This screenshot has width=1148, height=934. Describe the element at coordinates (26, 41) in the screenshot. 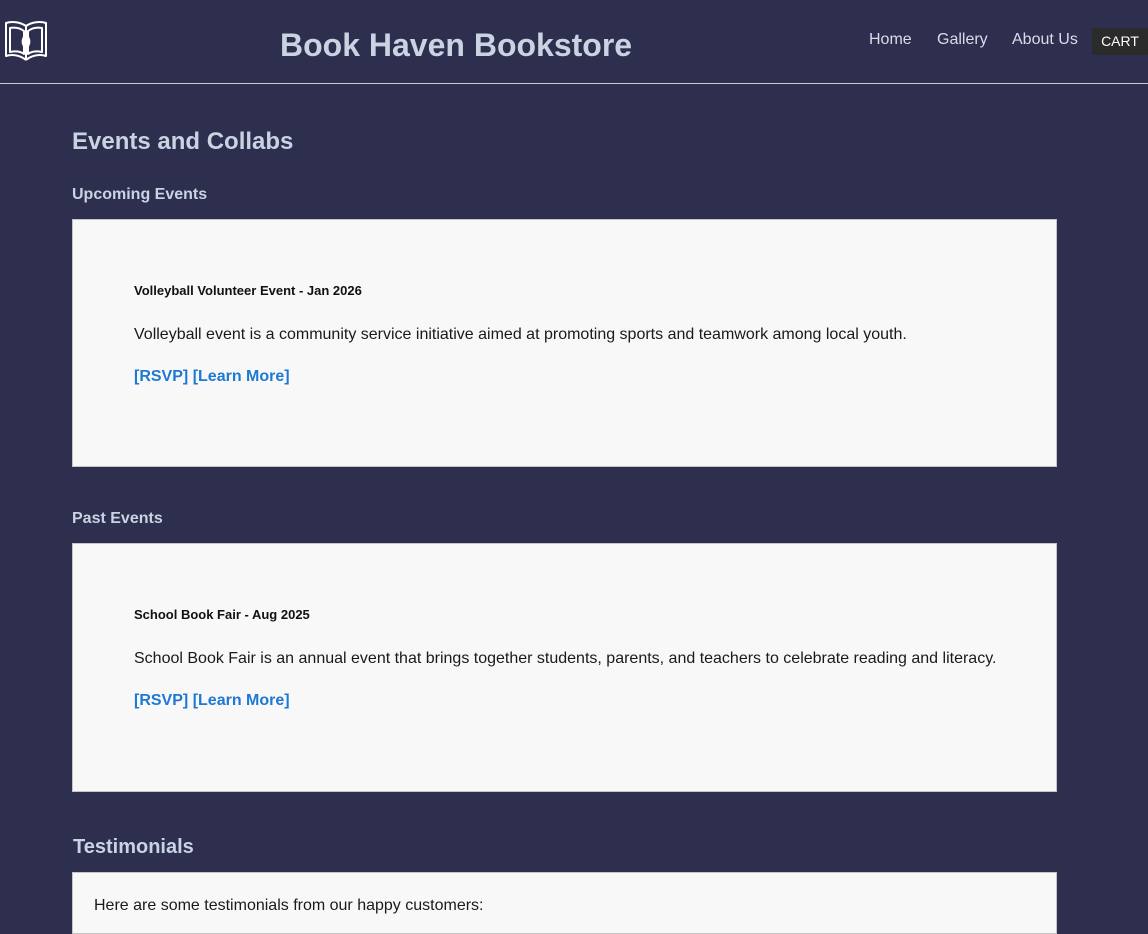

I see `open-book-logo-icon` at that location.